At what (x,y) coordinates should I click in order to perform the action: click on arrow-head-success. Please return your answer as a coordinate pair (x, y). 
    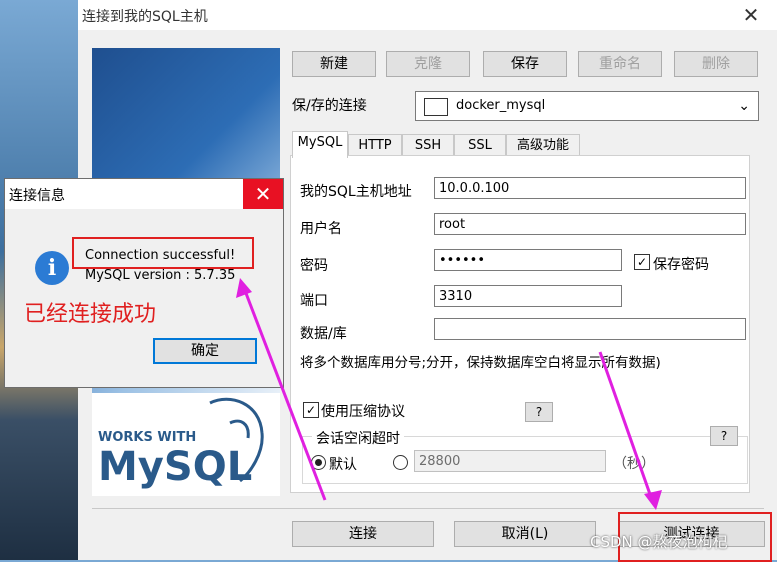
    Looking at the image, I should click on (244, 288).